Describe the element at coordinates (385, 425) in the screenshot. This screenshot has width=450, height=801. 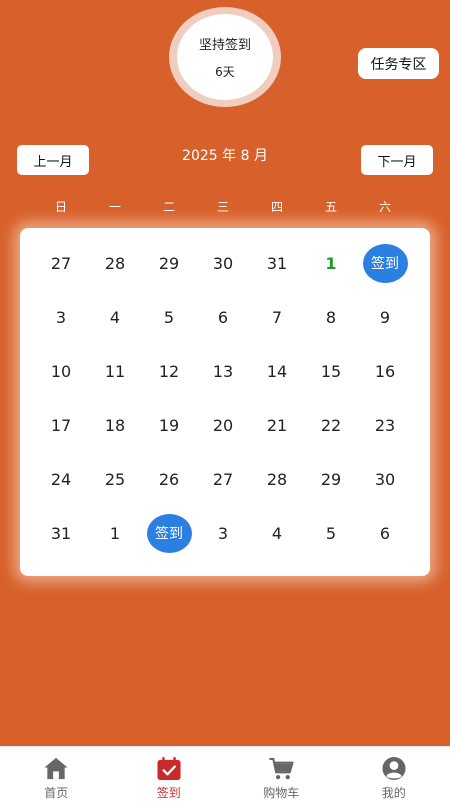
I see `calendar-day: 23` at that location.